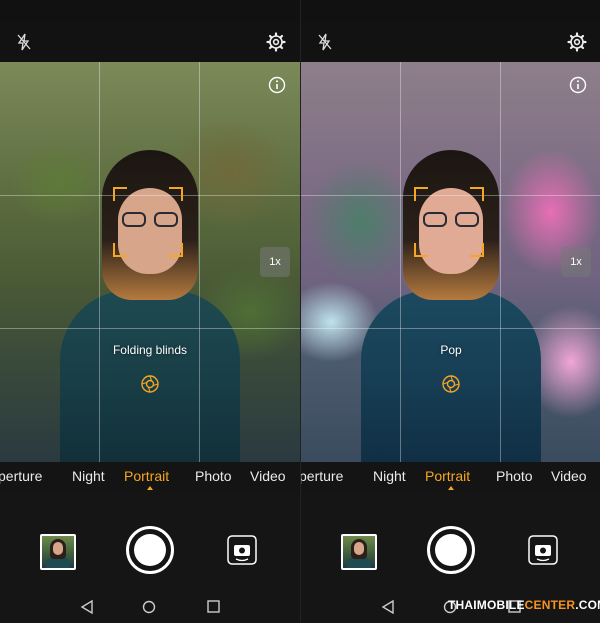 The image size is (600, 623). Describe the element at coordinates (150, 350) in the screenshot. I see `effect-label: Folding blinds` at that location.